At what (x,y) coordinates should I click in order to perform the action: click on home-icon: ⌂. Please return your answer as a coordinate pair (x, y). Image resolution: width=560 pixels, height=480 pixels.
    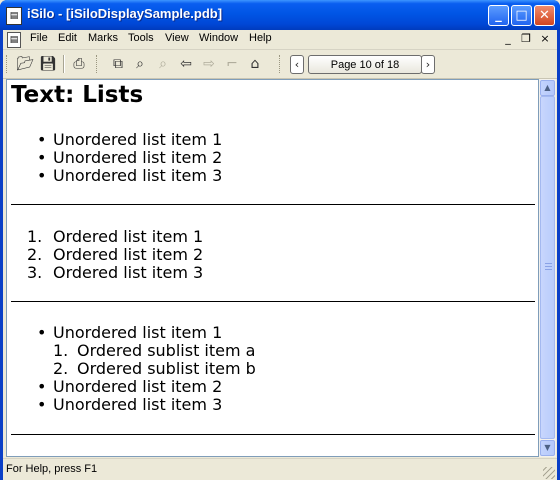
    Looking at the image, I should click on (255, 64).